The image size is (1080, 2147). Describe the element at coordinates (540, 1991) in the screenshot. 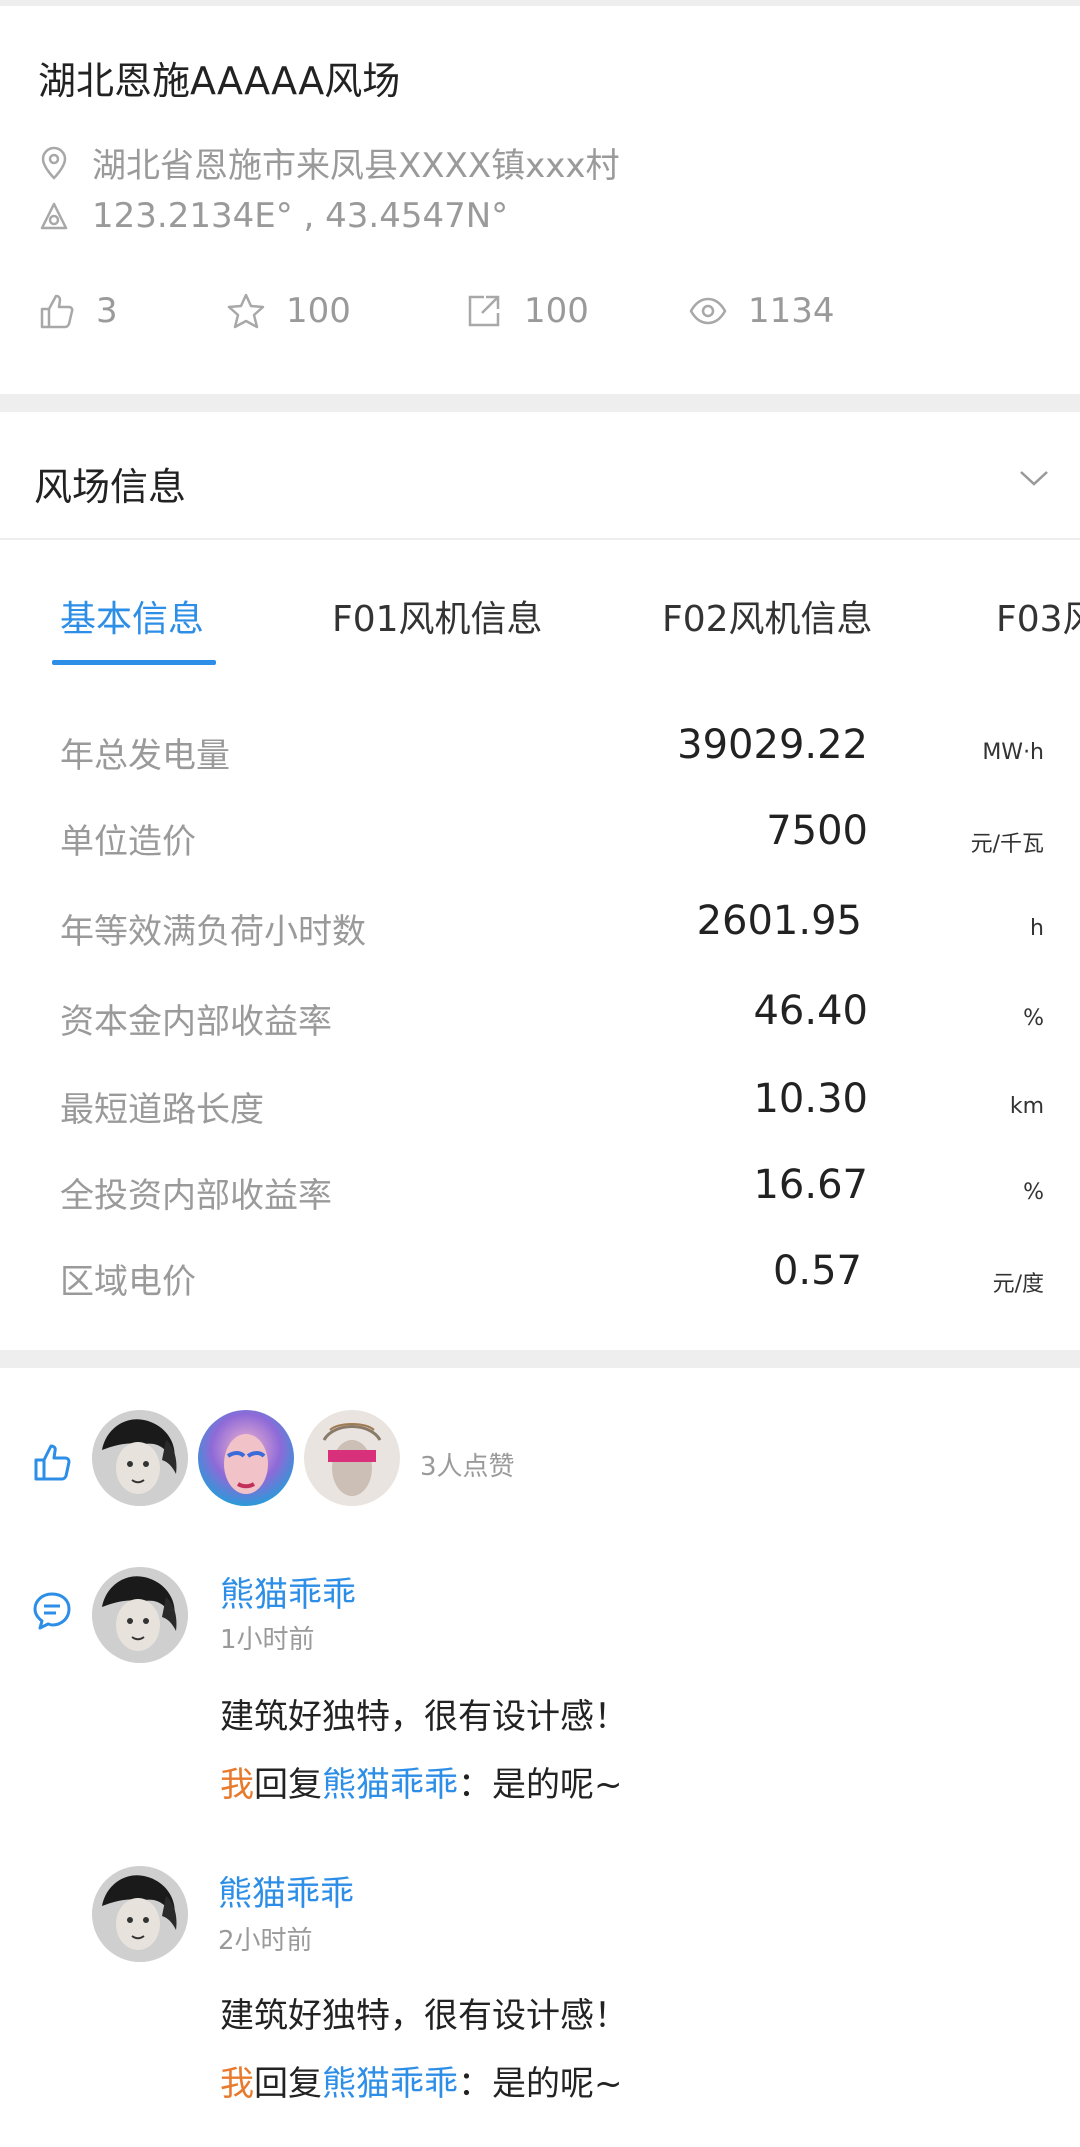

I see `comment-item: 熊猫乖乖 2小时前 建筑好独特，很有设计感！ 我回复熊猫乖乖：是的呢~` at that location.